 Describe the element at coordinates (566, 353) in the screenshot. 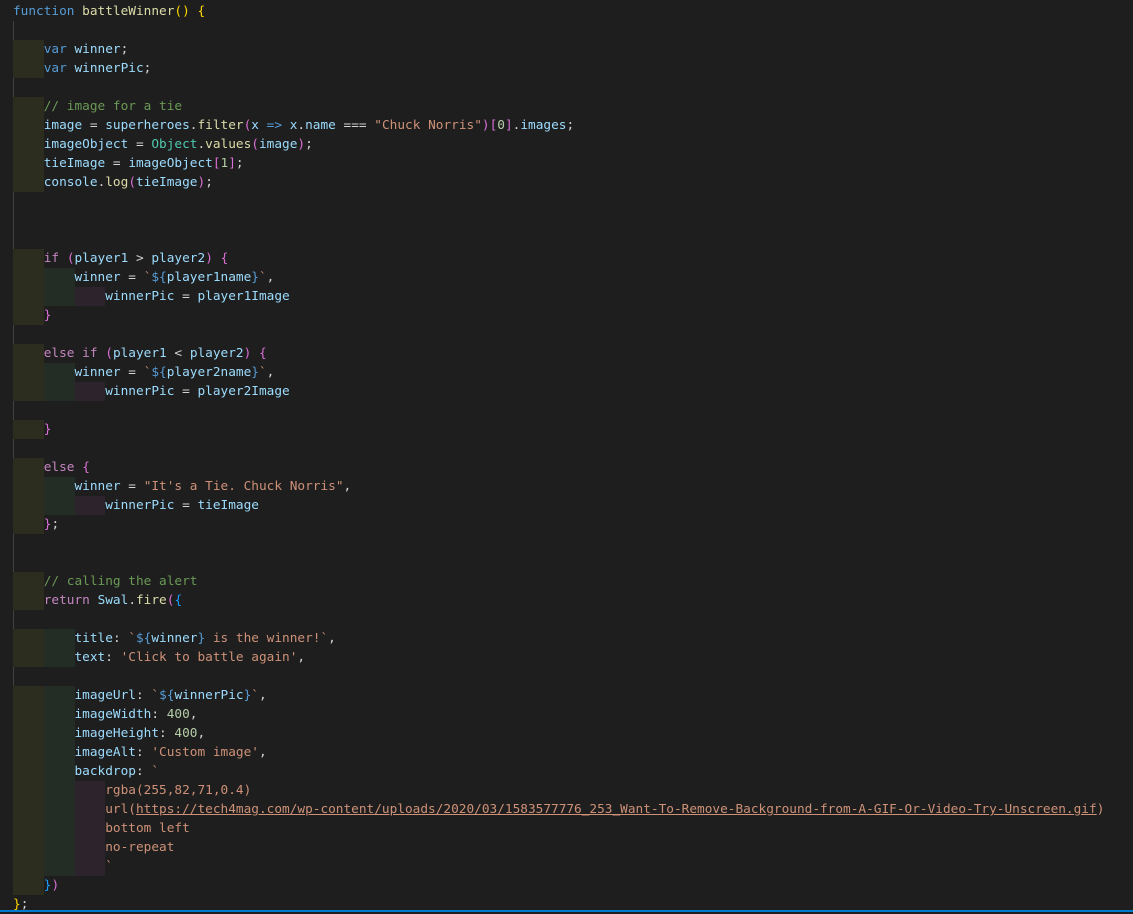

I see `code-line: else if (player1 < player2) {` at that location.